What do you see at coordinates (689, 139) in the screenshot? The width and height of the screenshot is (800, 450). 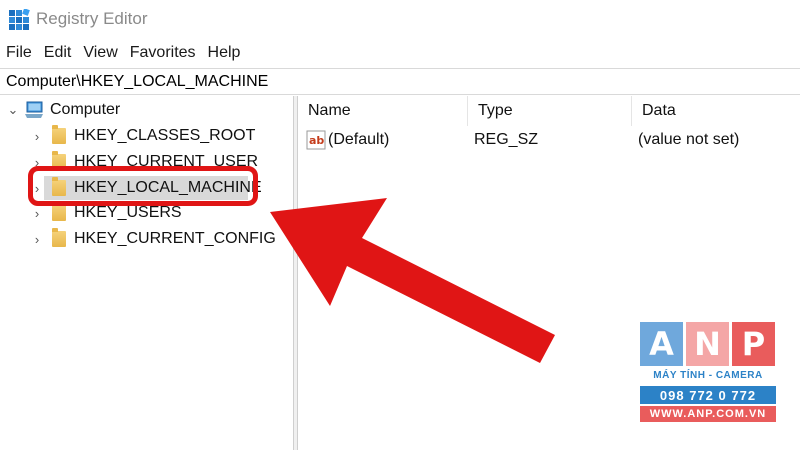 I see `value-data: (value not set)` at bounding box center [689, 139].